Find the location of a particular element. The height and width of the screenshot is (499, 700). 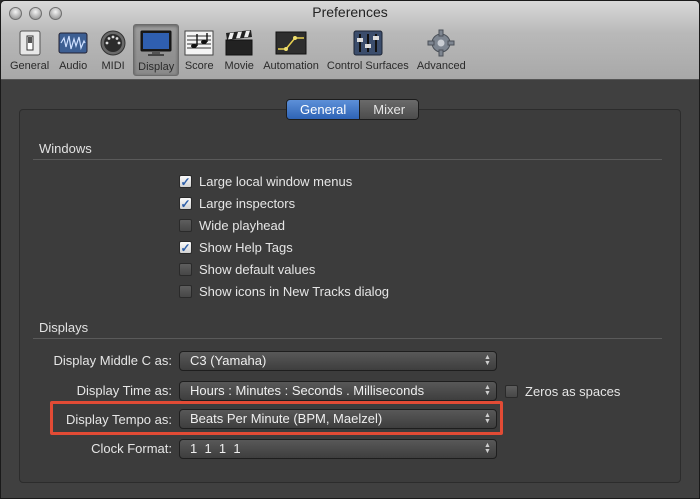

toolbar-item-general: General is located at coordinates (29, 50).